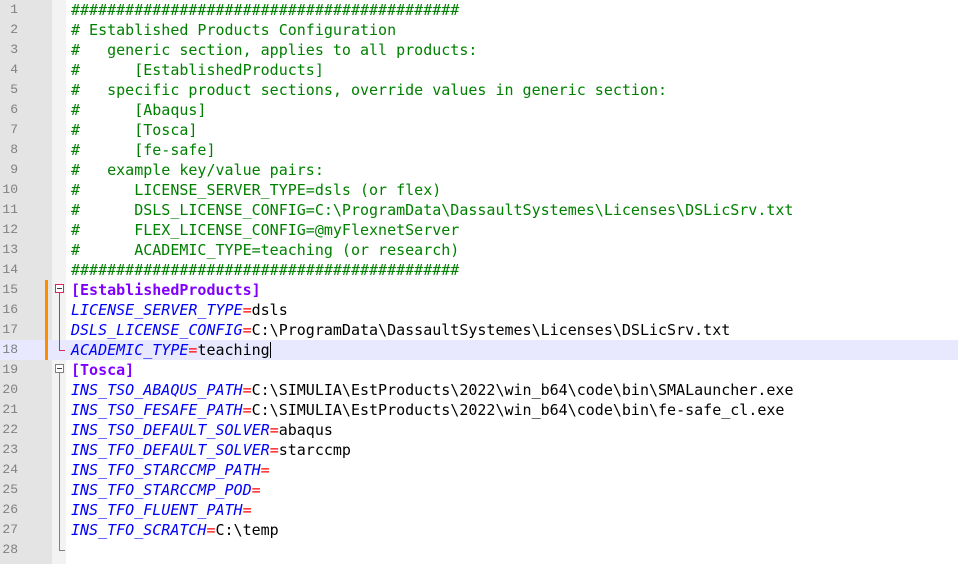  Describe the element at coordinates (170, 430) in the screenshot. I see `config-key: INS_TSO_DEFAULT_SOLVER` at that location.